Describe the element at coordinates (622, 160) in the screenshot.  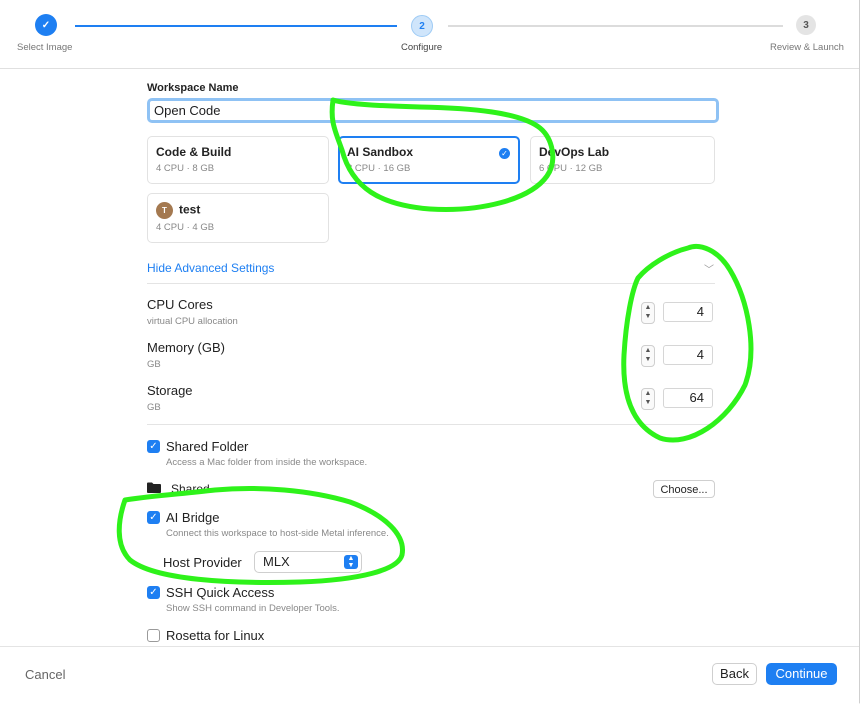
I see `preset-card-devops-lab: DevOps Lab 6 CPU · 12 GB` at that location.